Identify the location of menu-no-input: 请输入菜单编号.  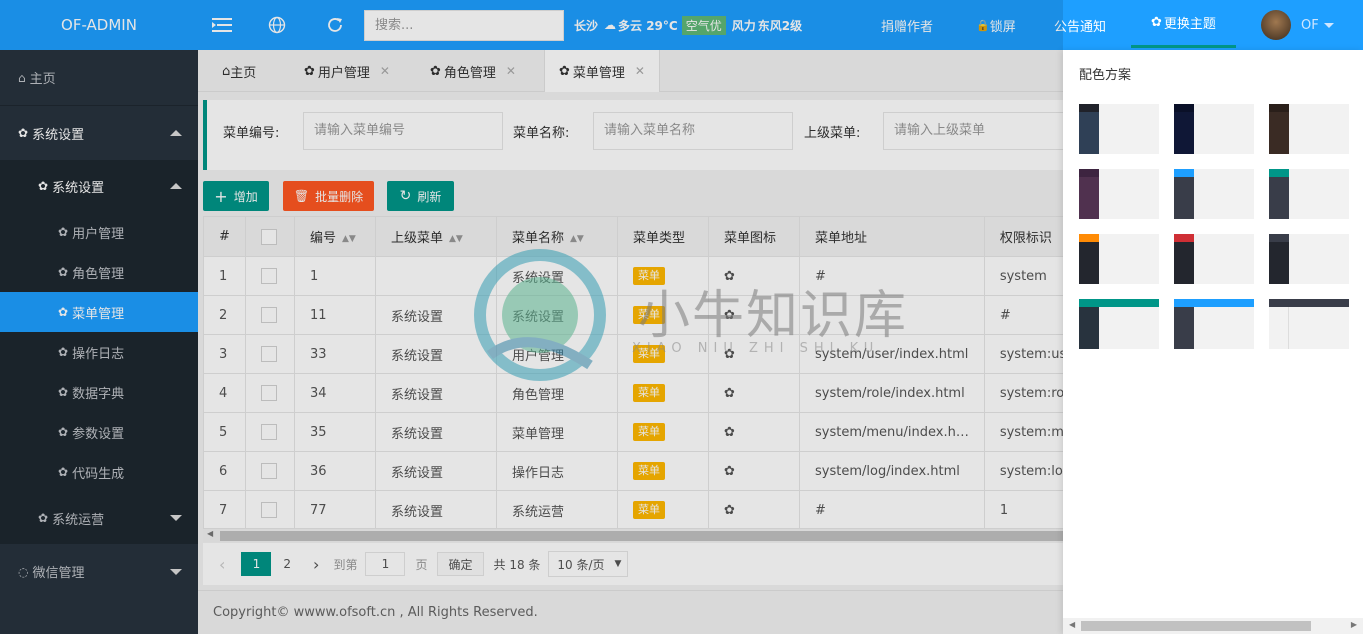
(403, 131).